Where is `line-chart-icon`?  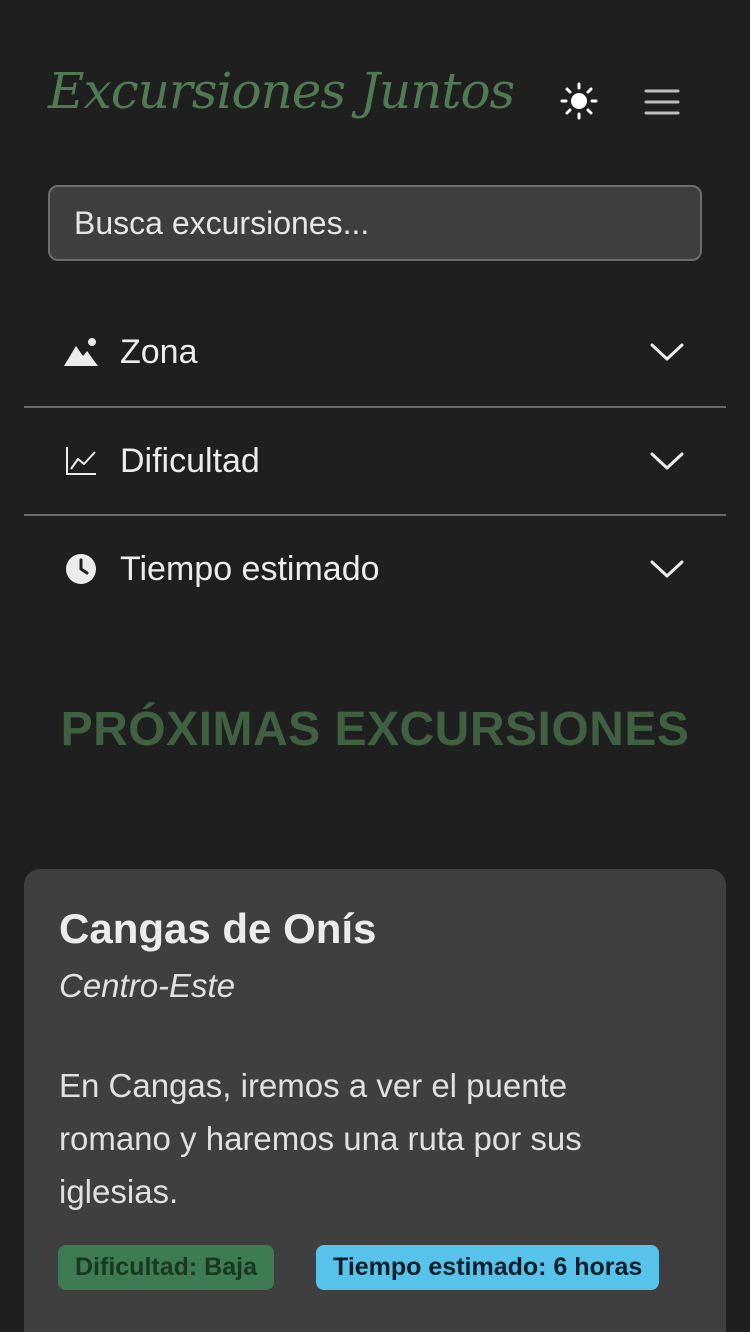
line-chart-icon is located at coordinates (81, 461).